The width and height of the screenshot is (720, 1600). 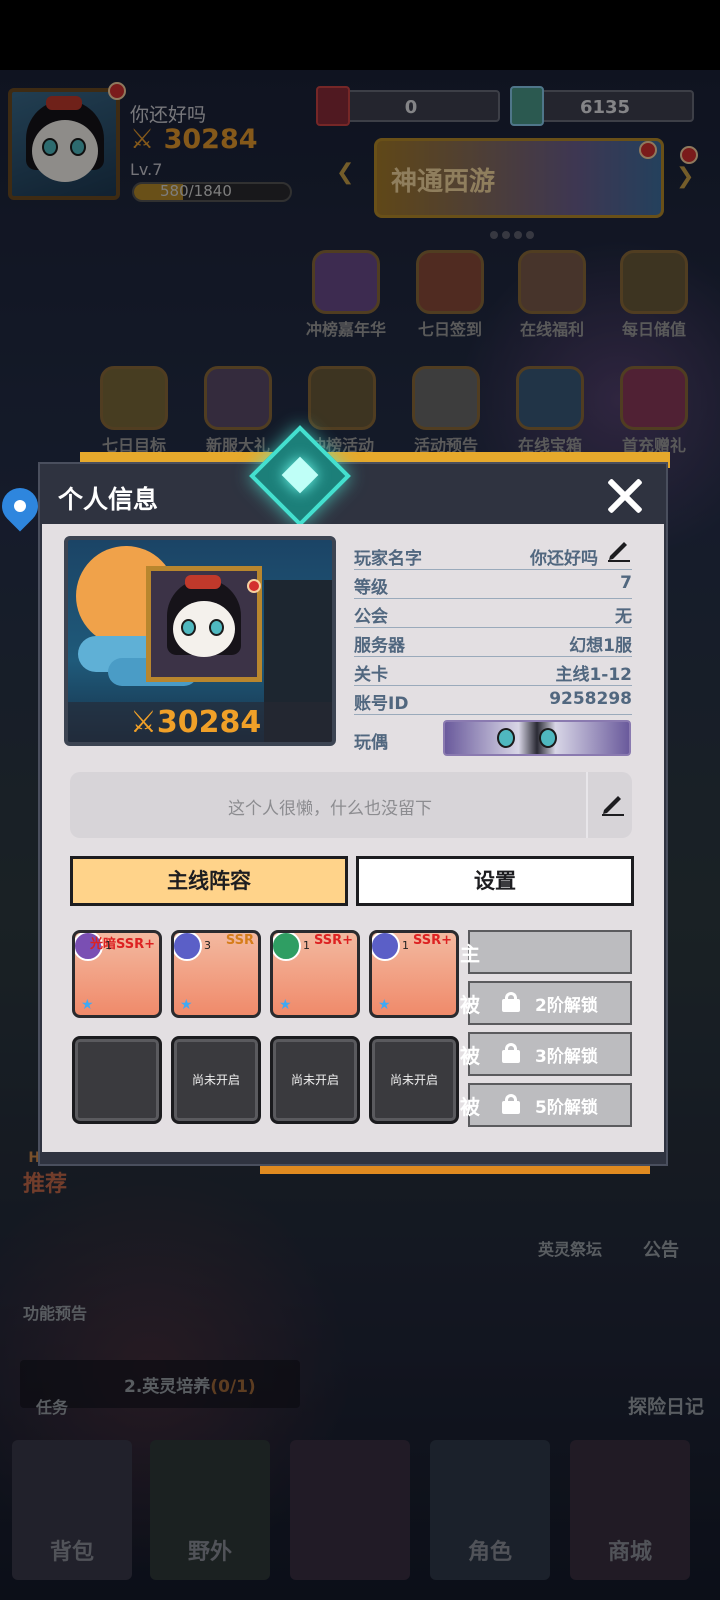 I want to click on hero-card: SSR 3 ★, so click(x=216, y=974).